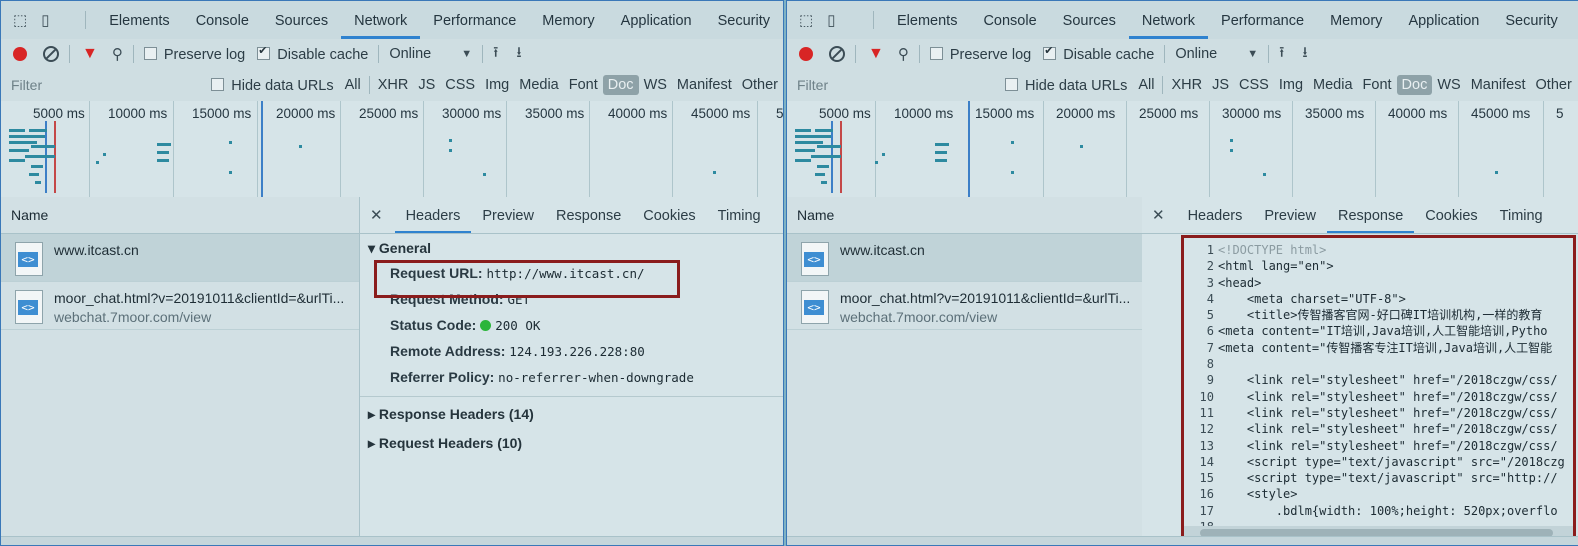 The width and height of the screenshot is (1578, 546). Describe the element at coordinates (1210, 380) in the screenshot. I see `line-number: 9` at that location.